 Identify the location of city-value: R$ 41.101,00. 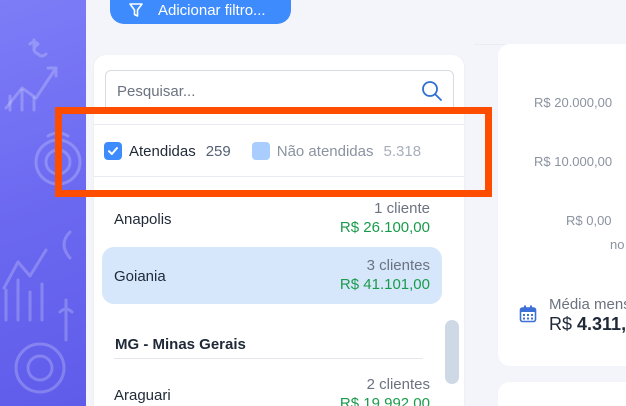
(384, 284).